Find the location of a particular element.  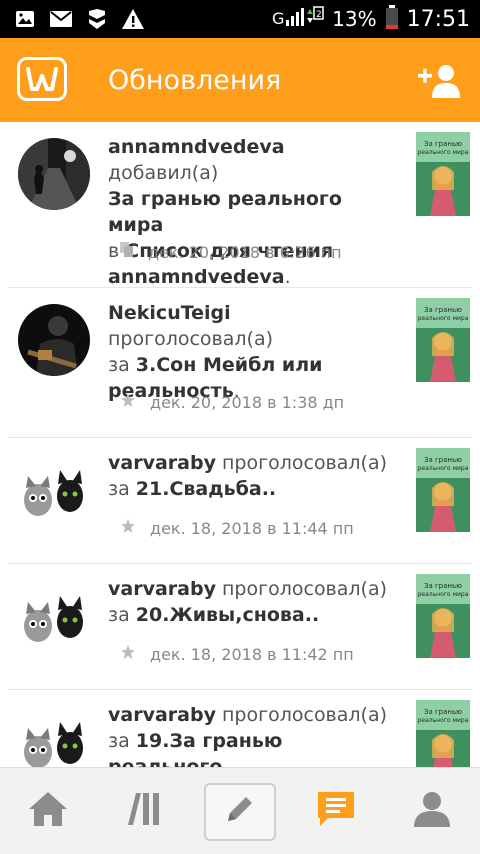

timestamp: дек. 20, 2018 в 6:26 пп is located at coordinates (245, 252).